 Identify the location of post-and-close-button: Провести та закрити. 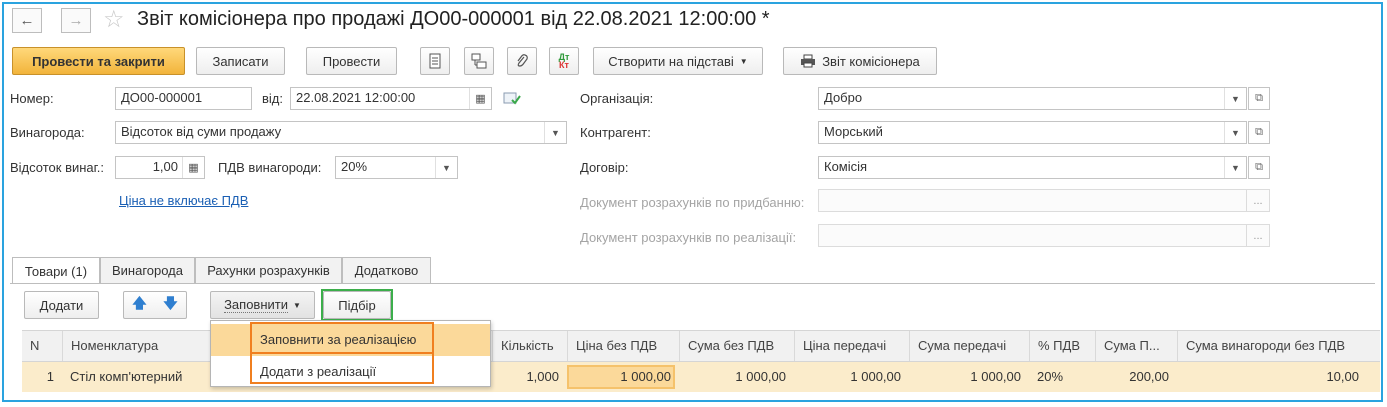
(98, 61).